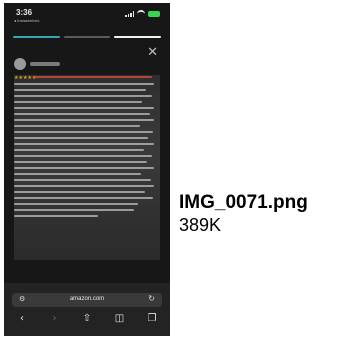  What do you see at coordinates (129, 13) in the screenshot?
I see `signal-icon` at bounding box center [129, 13].